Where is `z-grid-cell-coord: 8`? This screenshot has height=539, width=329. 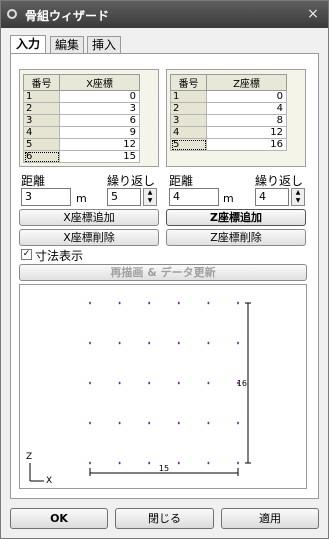
z-grid-cell-coord: 8 is located at coordinates (246, 120).